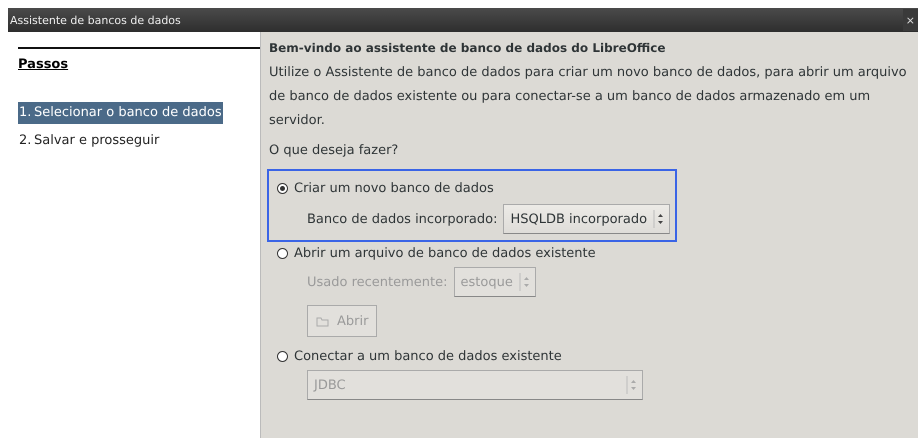 This screenshot has height=438, width=918. Describe the element at coordinates (334, 151) in the screenshot. I see `question-label: O que deseja fazer?` at that location.